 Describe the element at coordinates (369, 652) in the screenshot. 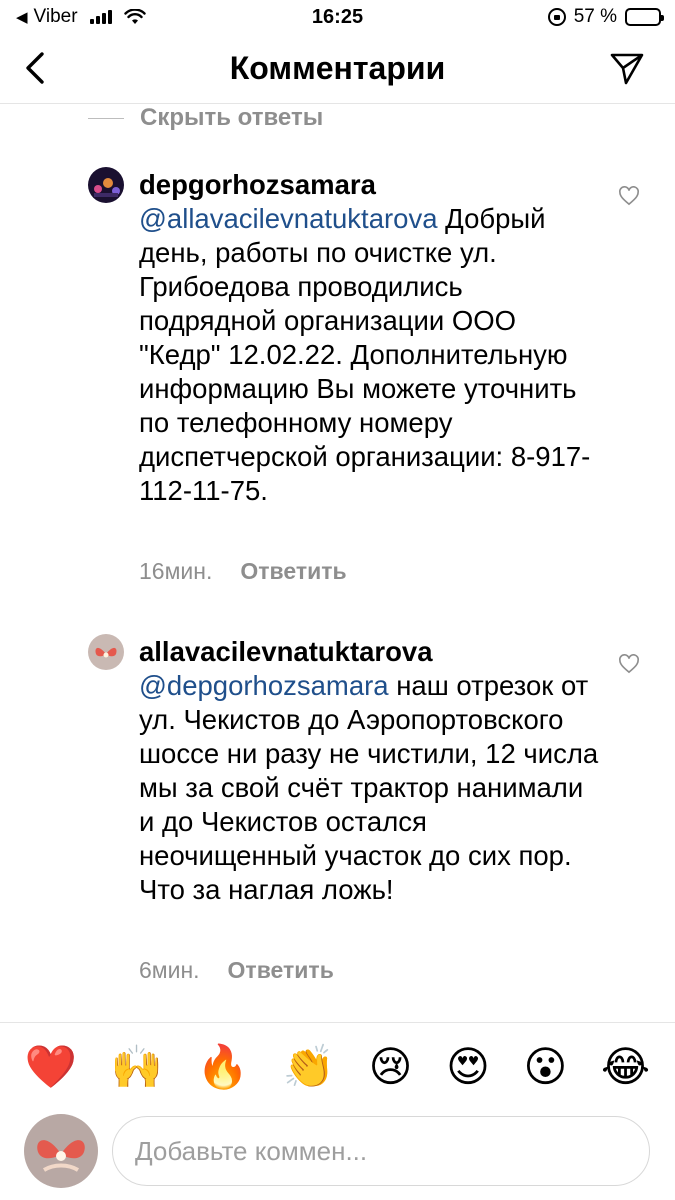

I see `comment-username: allavacilevnatuktarova` at that location.